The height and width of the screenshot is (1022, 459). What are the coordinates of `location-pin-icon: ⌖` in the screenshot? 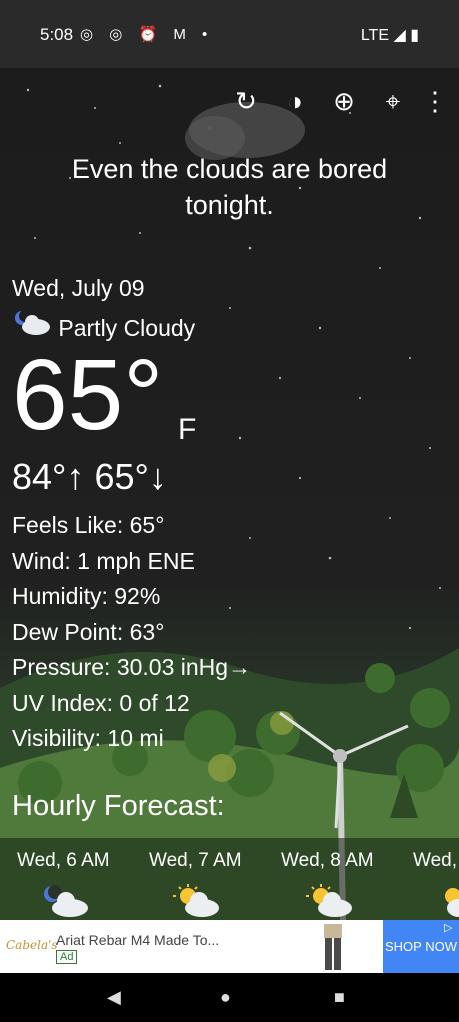 It's located at (393, 101).